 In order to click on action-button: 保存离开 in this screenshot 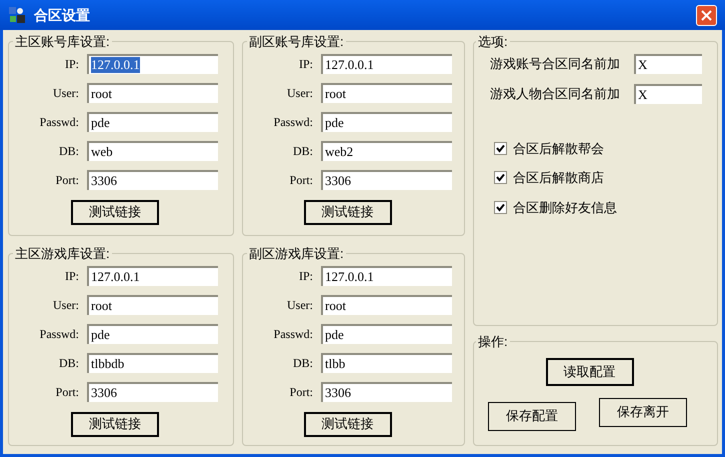, I will do `click(643, 412)`.